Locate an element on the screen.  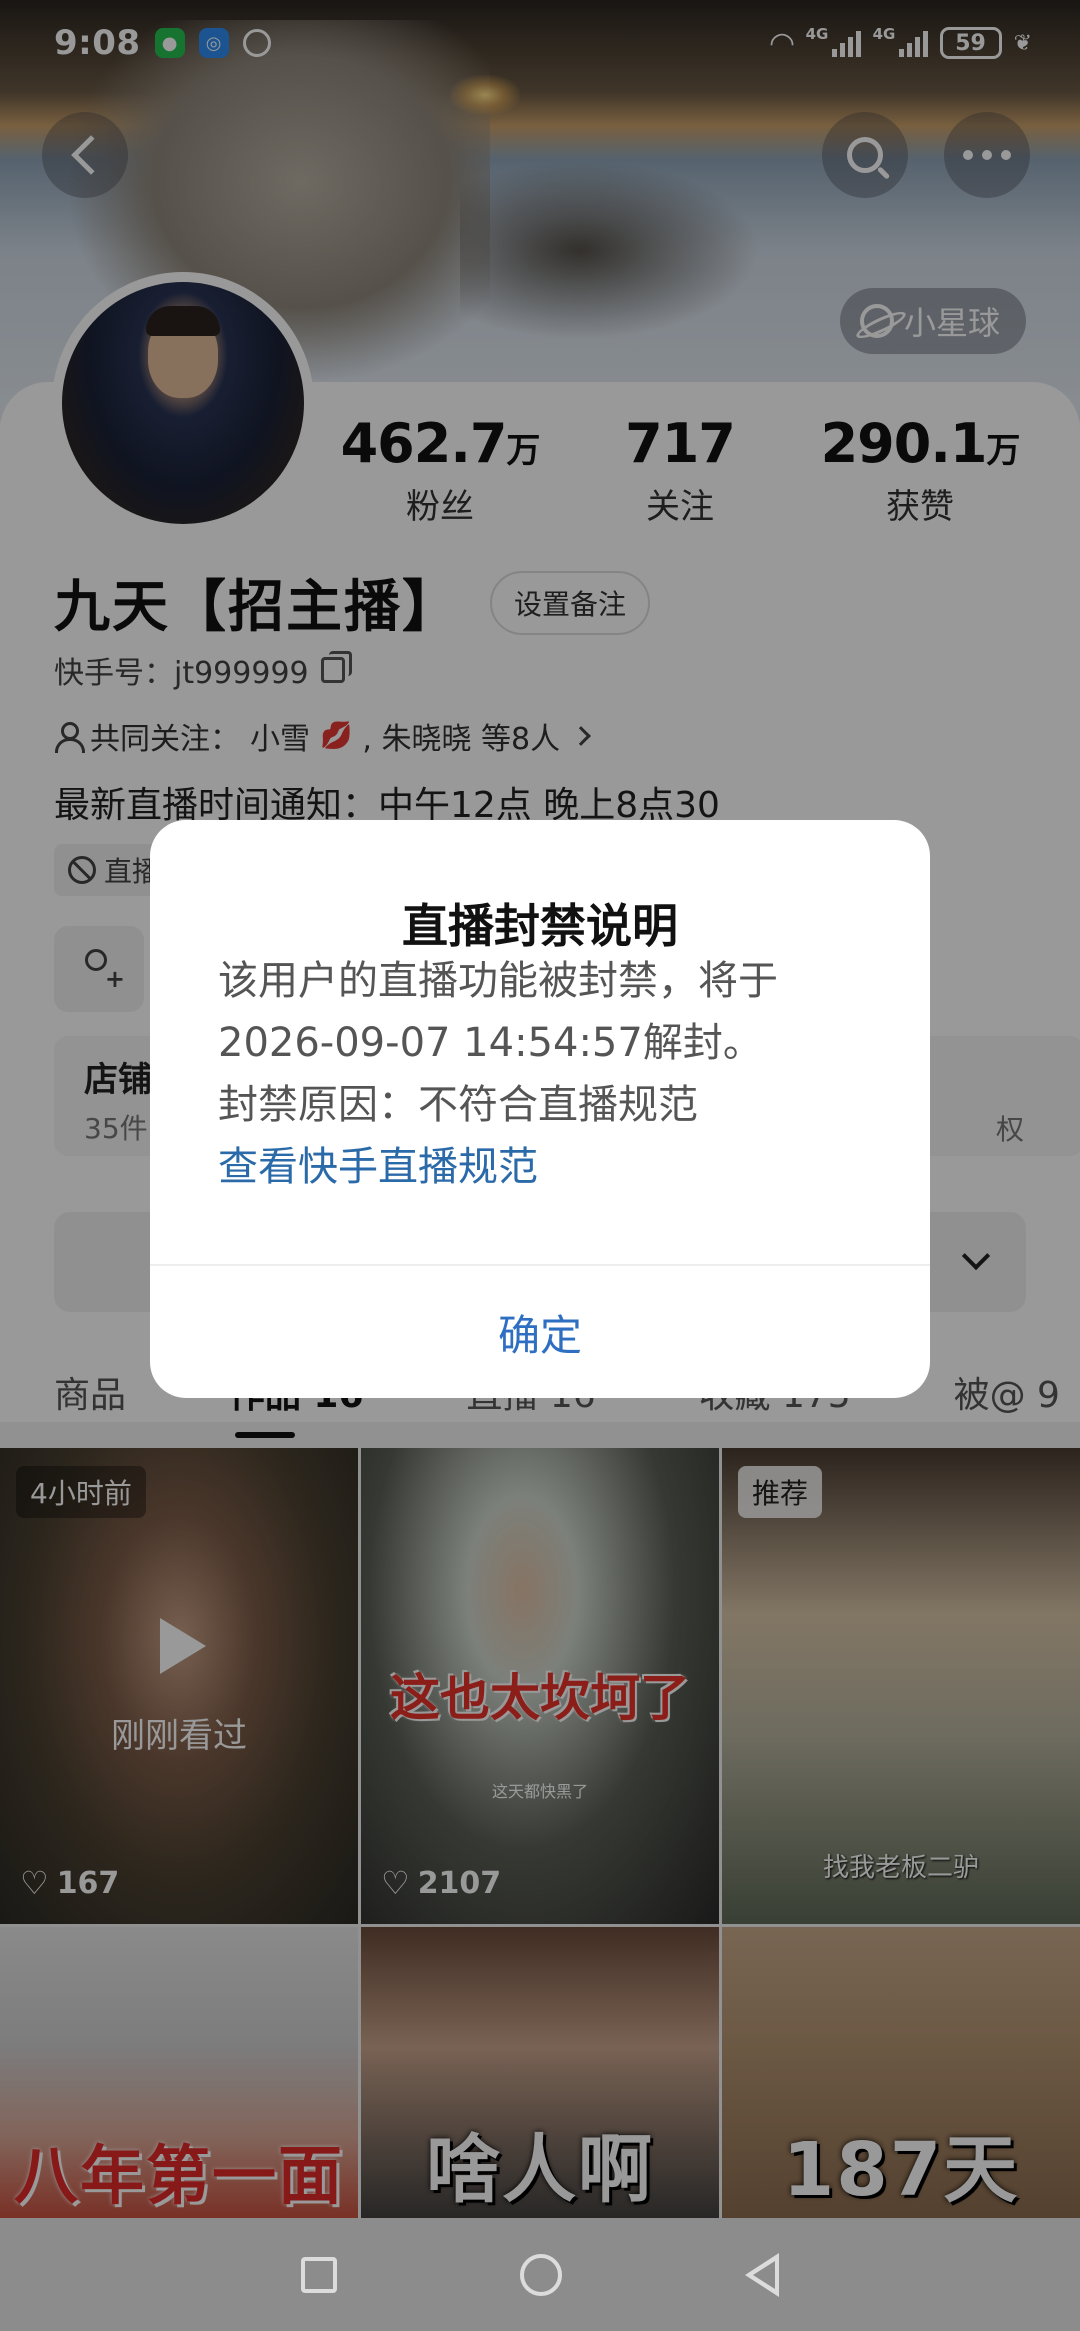
dialog-line: 2026-09-07 14:54:57解封。 is located at coordinates (490, 1043).